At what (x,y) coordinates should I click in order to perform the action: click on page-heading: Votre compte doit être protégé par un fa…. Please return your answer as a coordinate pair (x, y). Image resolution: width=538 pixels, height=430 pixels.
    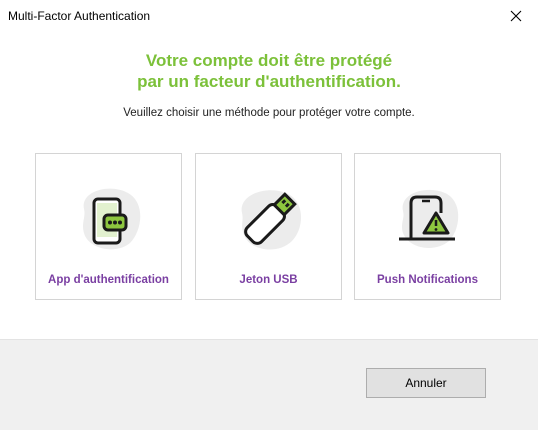
    Looking at the image, I should click on (269, 71).